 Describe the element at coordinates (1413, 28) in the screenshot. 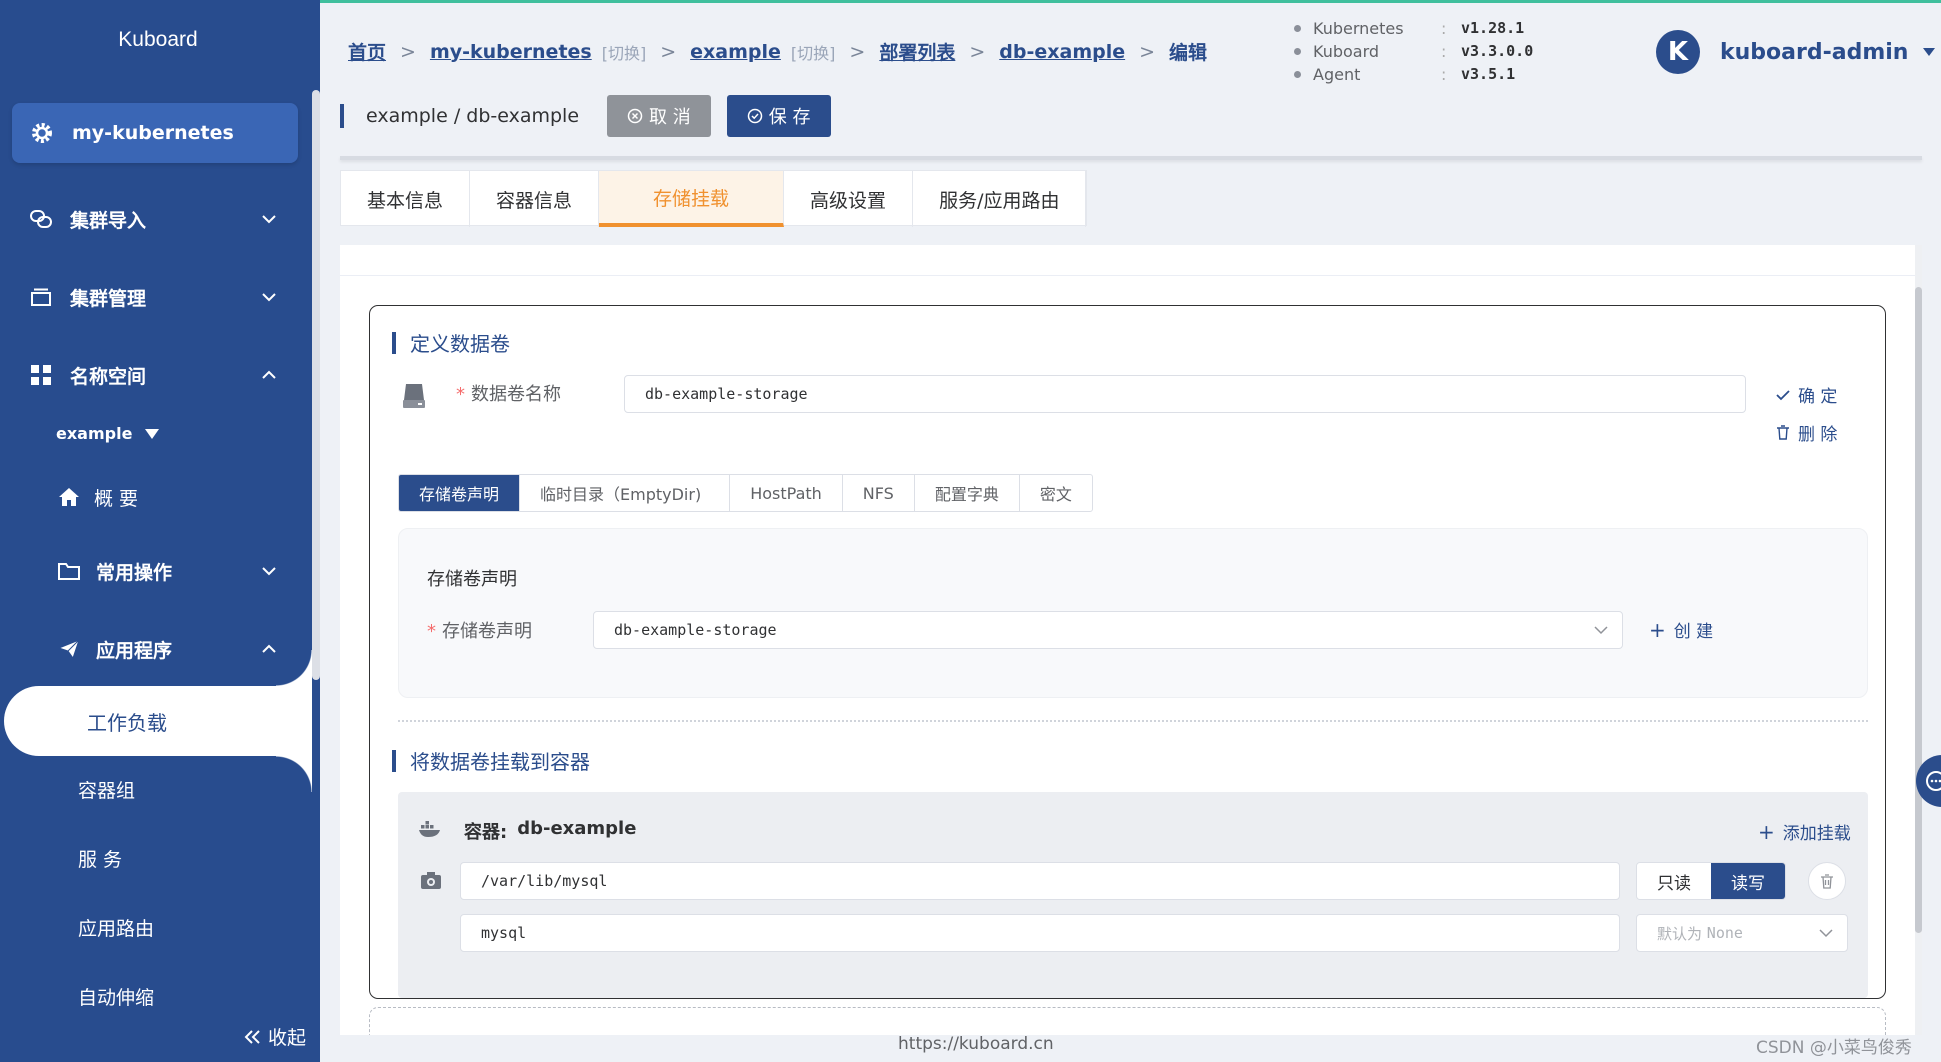

I see `version-row: Kubernetes: v1.28.1` at that location.